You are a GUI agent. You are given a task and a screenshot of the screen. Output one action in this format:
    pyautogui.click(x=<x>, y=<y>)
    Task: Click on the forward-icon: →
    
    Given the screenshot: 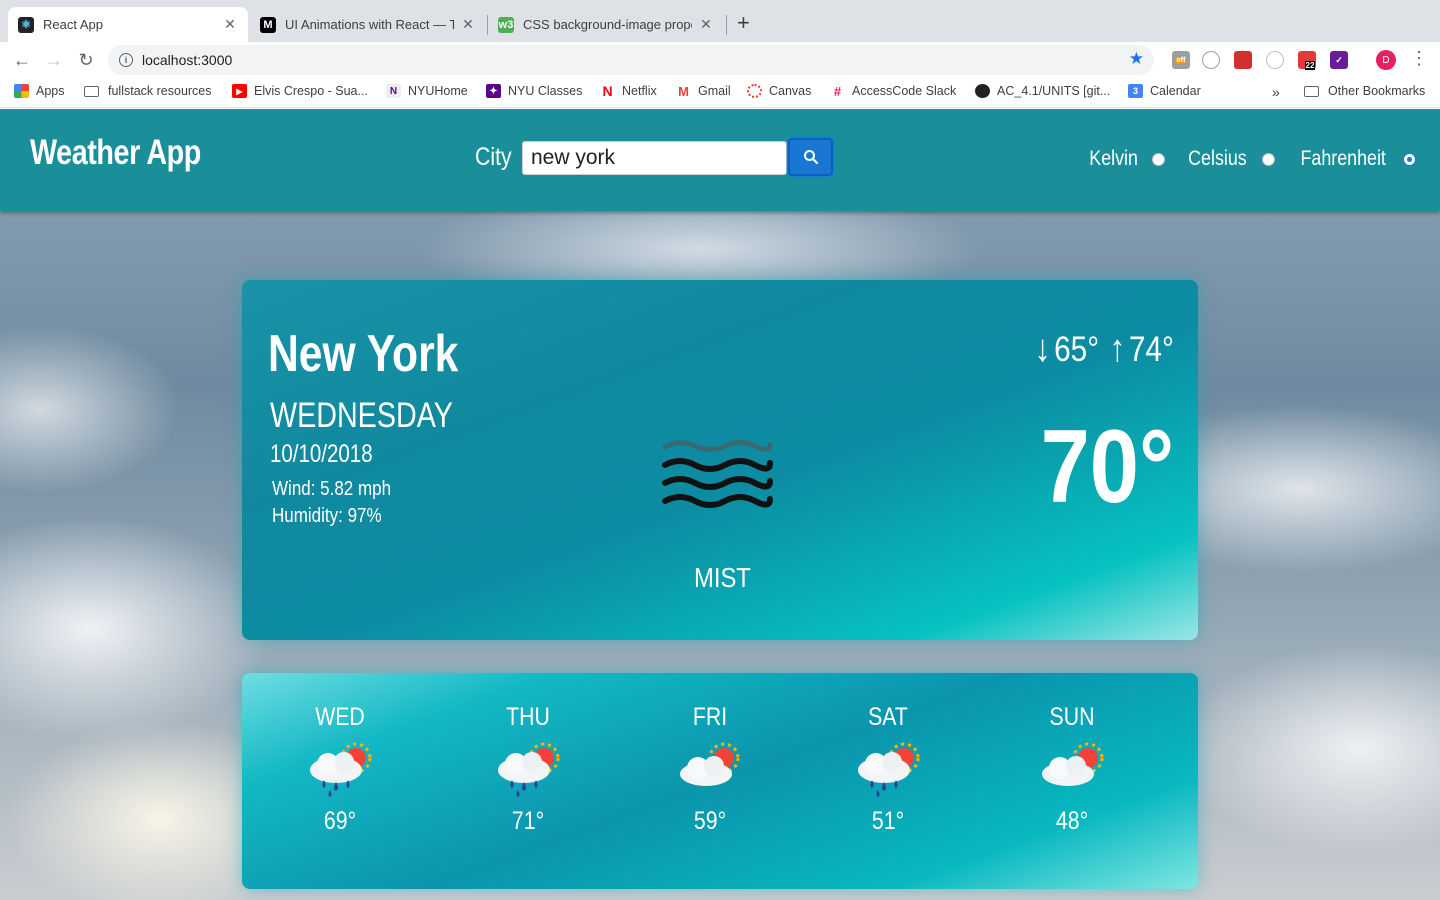 What is the action you would take?
    pyautogui.click(x=54, y=60)
    